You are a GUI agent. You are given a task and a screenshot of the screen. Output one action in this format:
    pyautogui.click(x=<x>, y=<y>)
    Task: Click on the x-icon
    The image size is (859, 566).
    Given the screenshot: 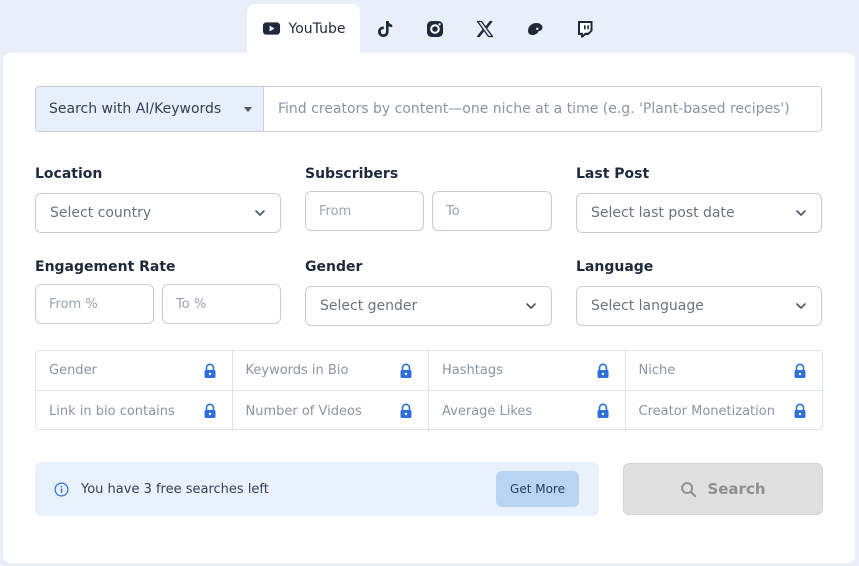 What is the action you would take?
    pyautogui.click(x=485, y=28)
    